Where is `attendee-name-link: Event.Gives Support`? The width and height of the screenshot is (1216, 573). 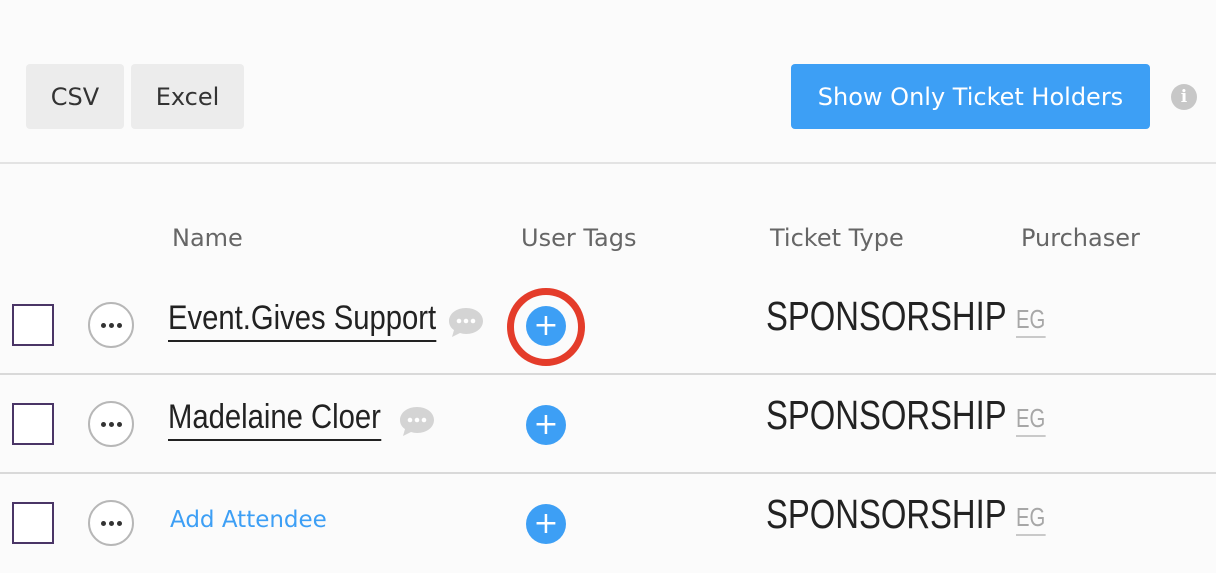 attendee-name-link: Event.Gives Support is located at coordinates (302, 319).